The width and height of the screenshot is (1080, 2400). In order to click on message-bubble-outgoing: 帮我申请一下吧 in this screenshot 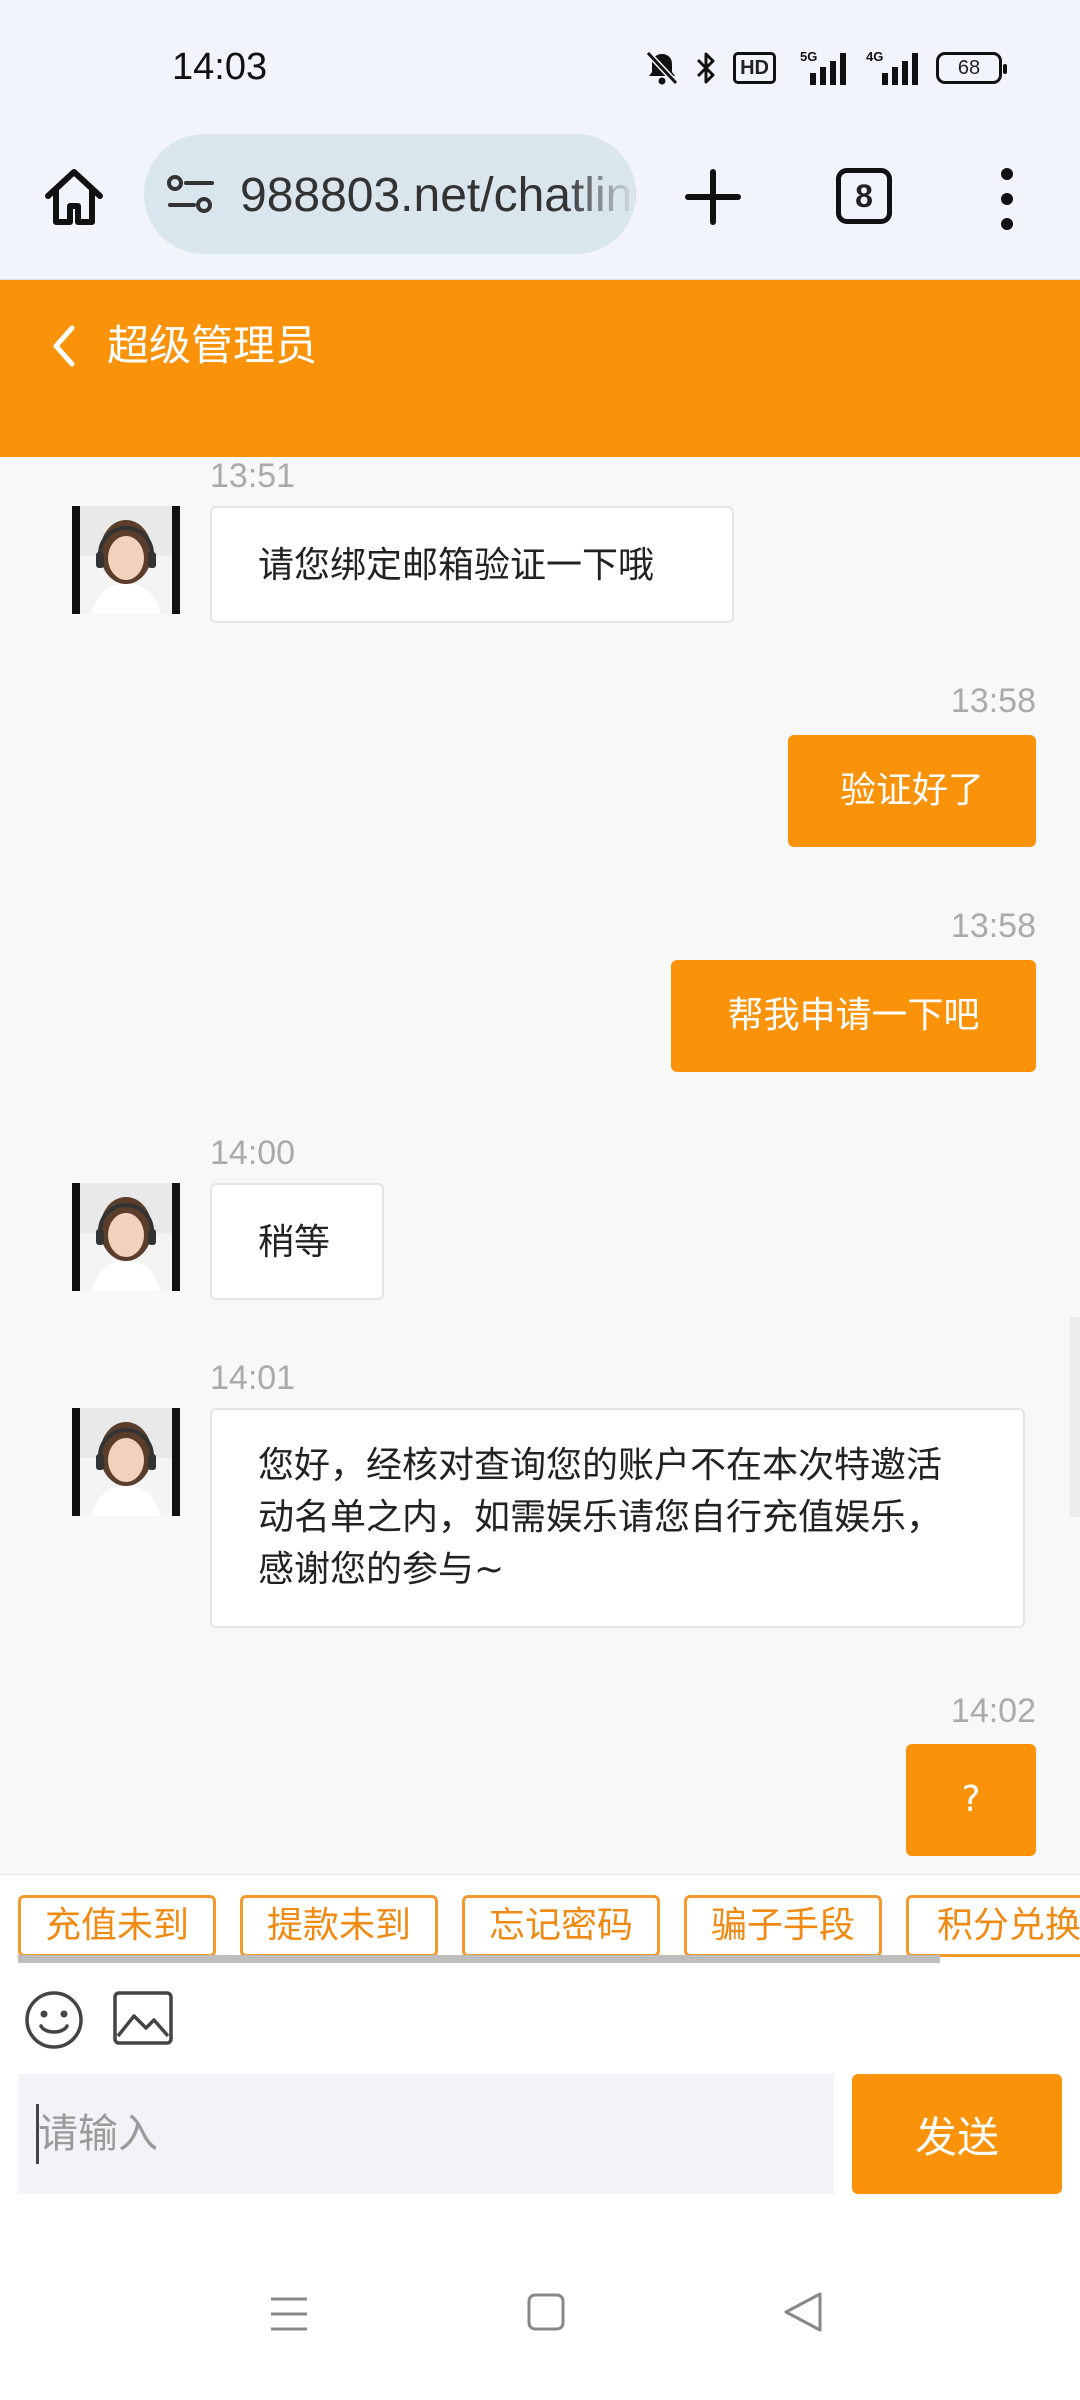, I will do `click(853, 1016)`.